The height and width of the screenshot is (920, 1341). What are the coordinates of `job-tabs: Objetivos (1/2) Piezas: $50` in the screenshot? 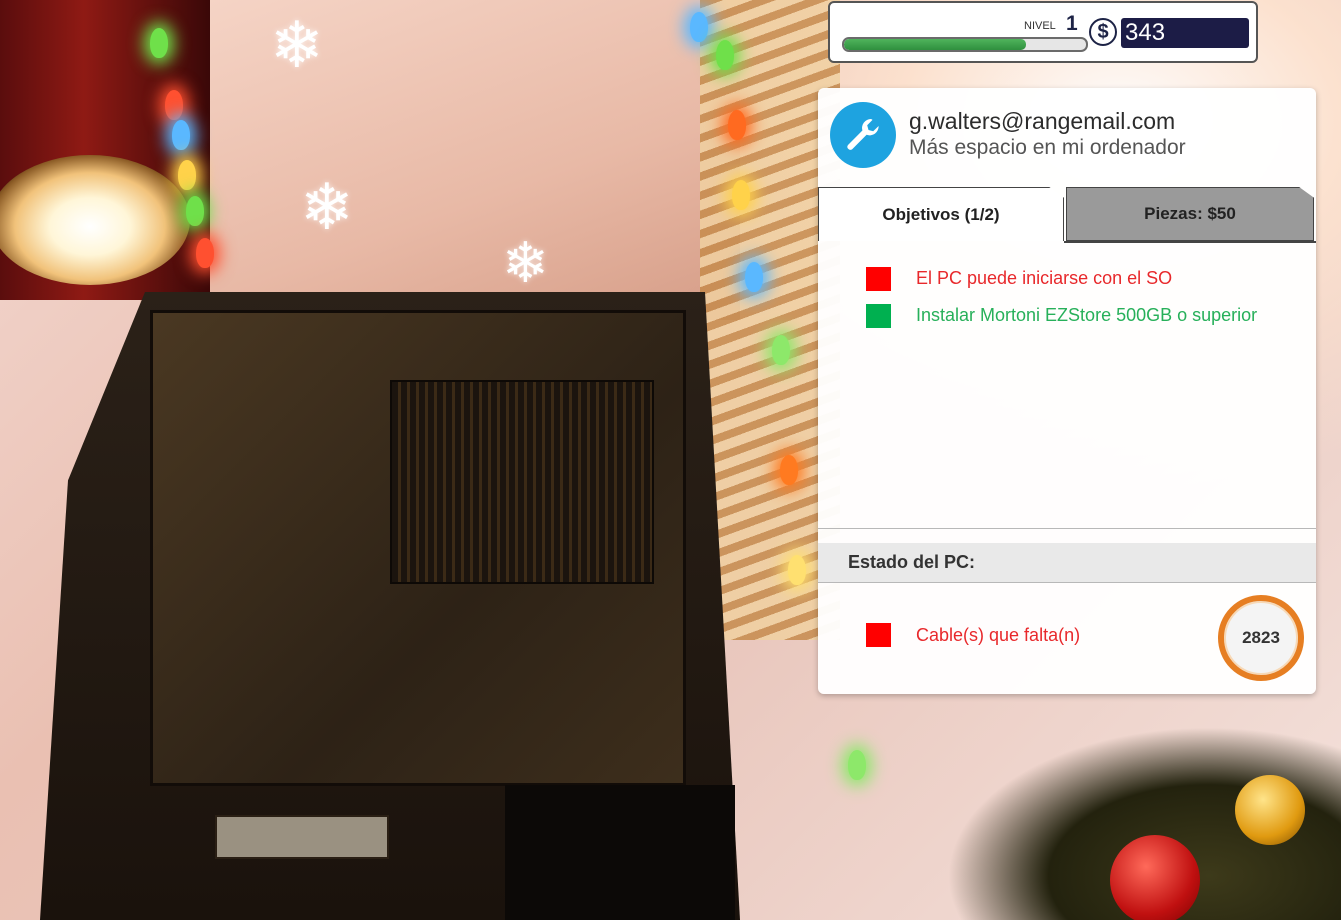 It's located at (1067, 215).